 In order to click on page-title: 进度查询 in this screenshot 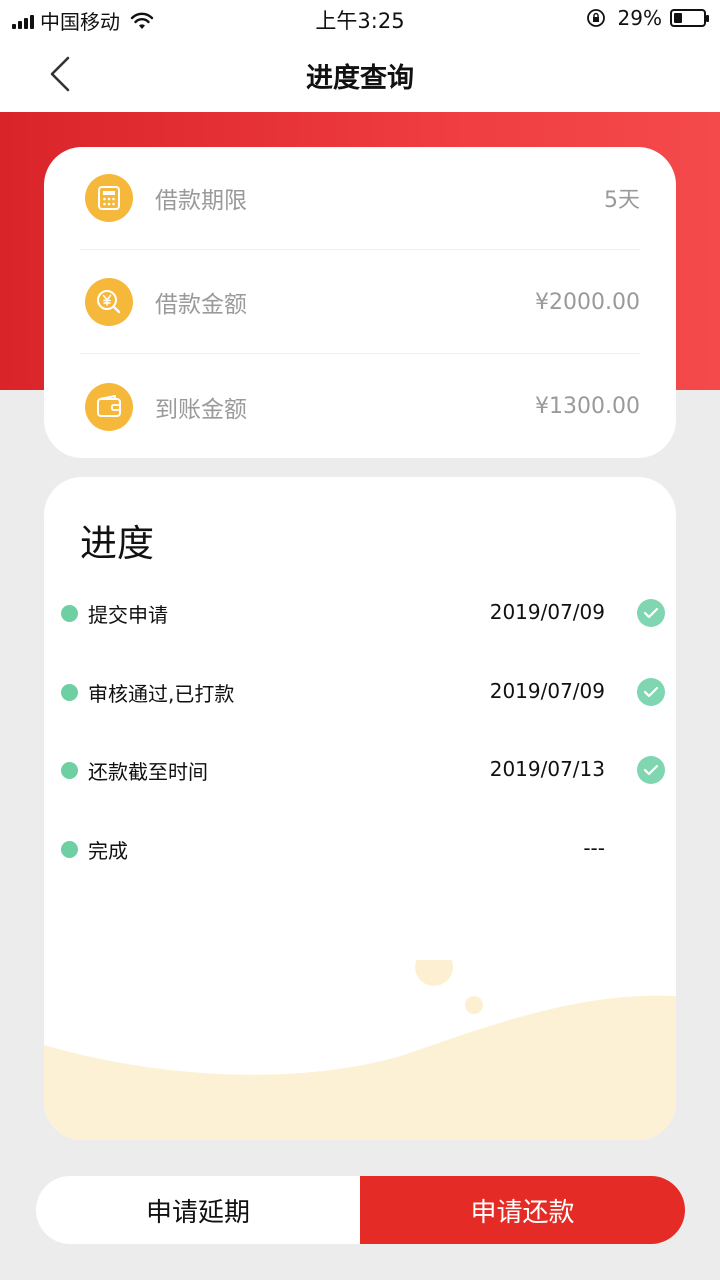, I will do `click(360, 78)`.